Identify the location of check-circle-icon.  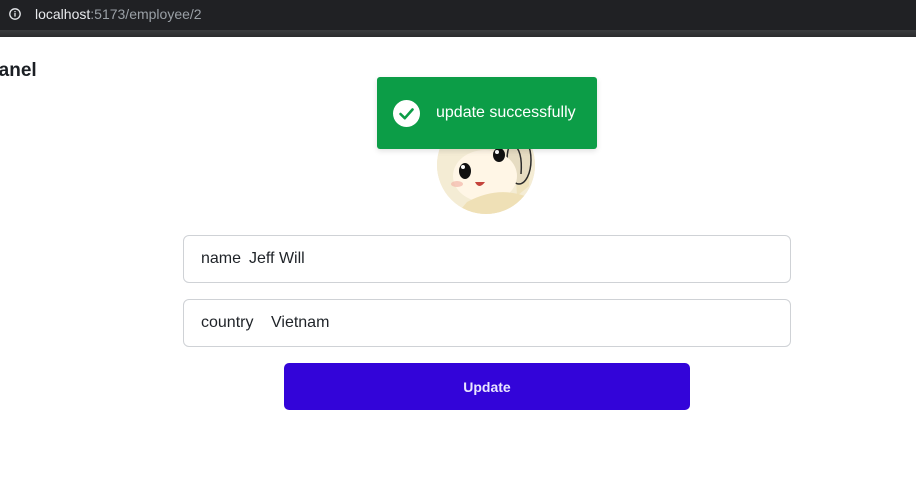
(406, 113).